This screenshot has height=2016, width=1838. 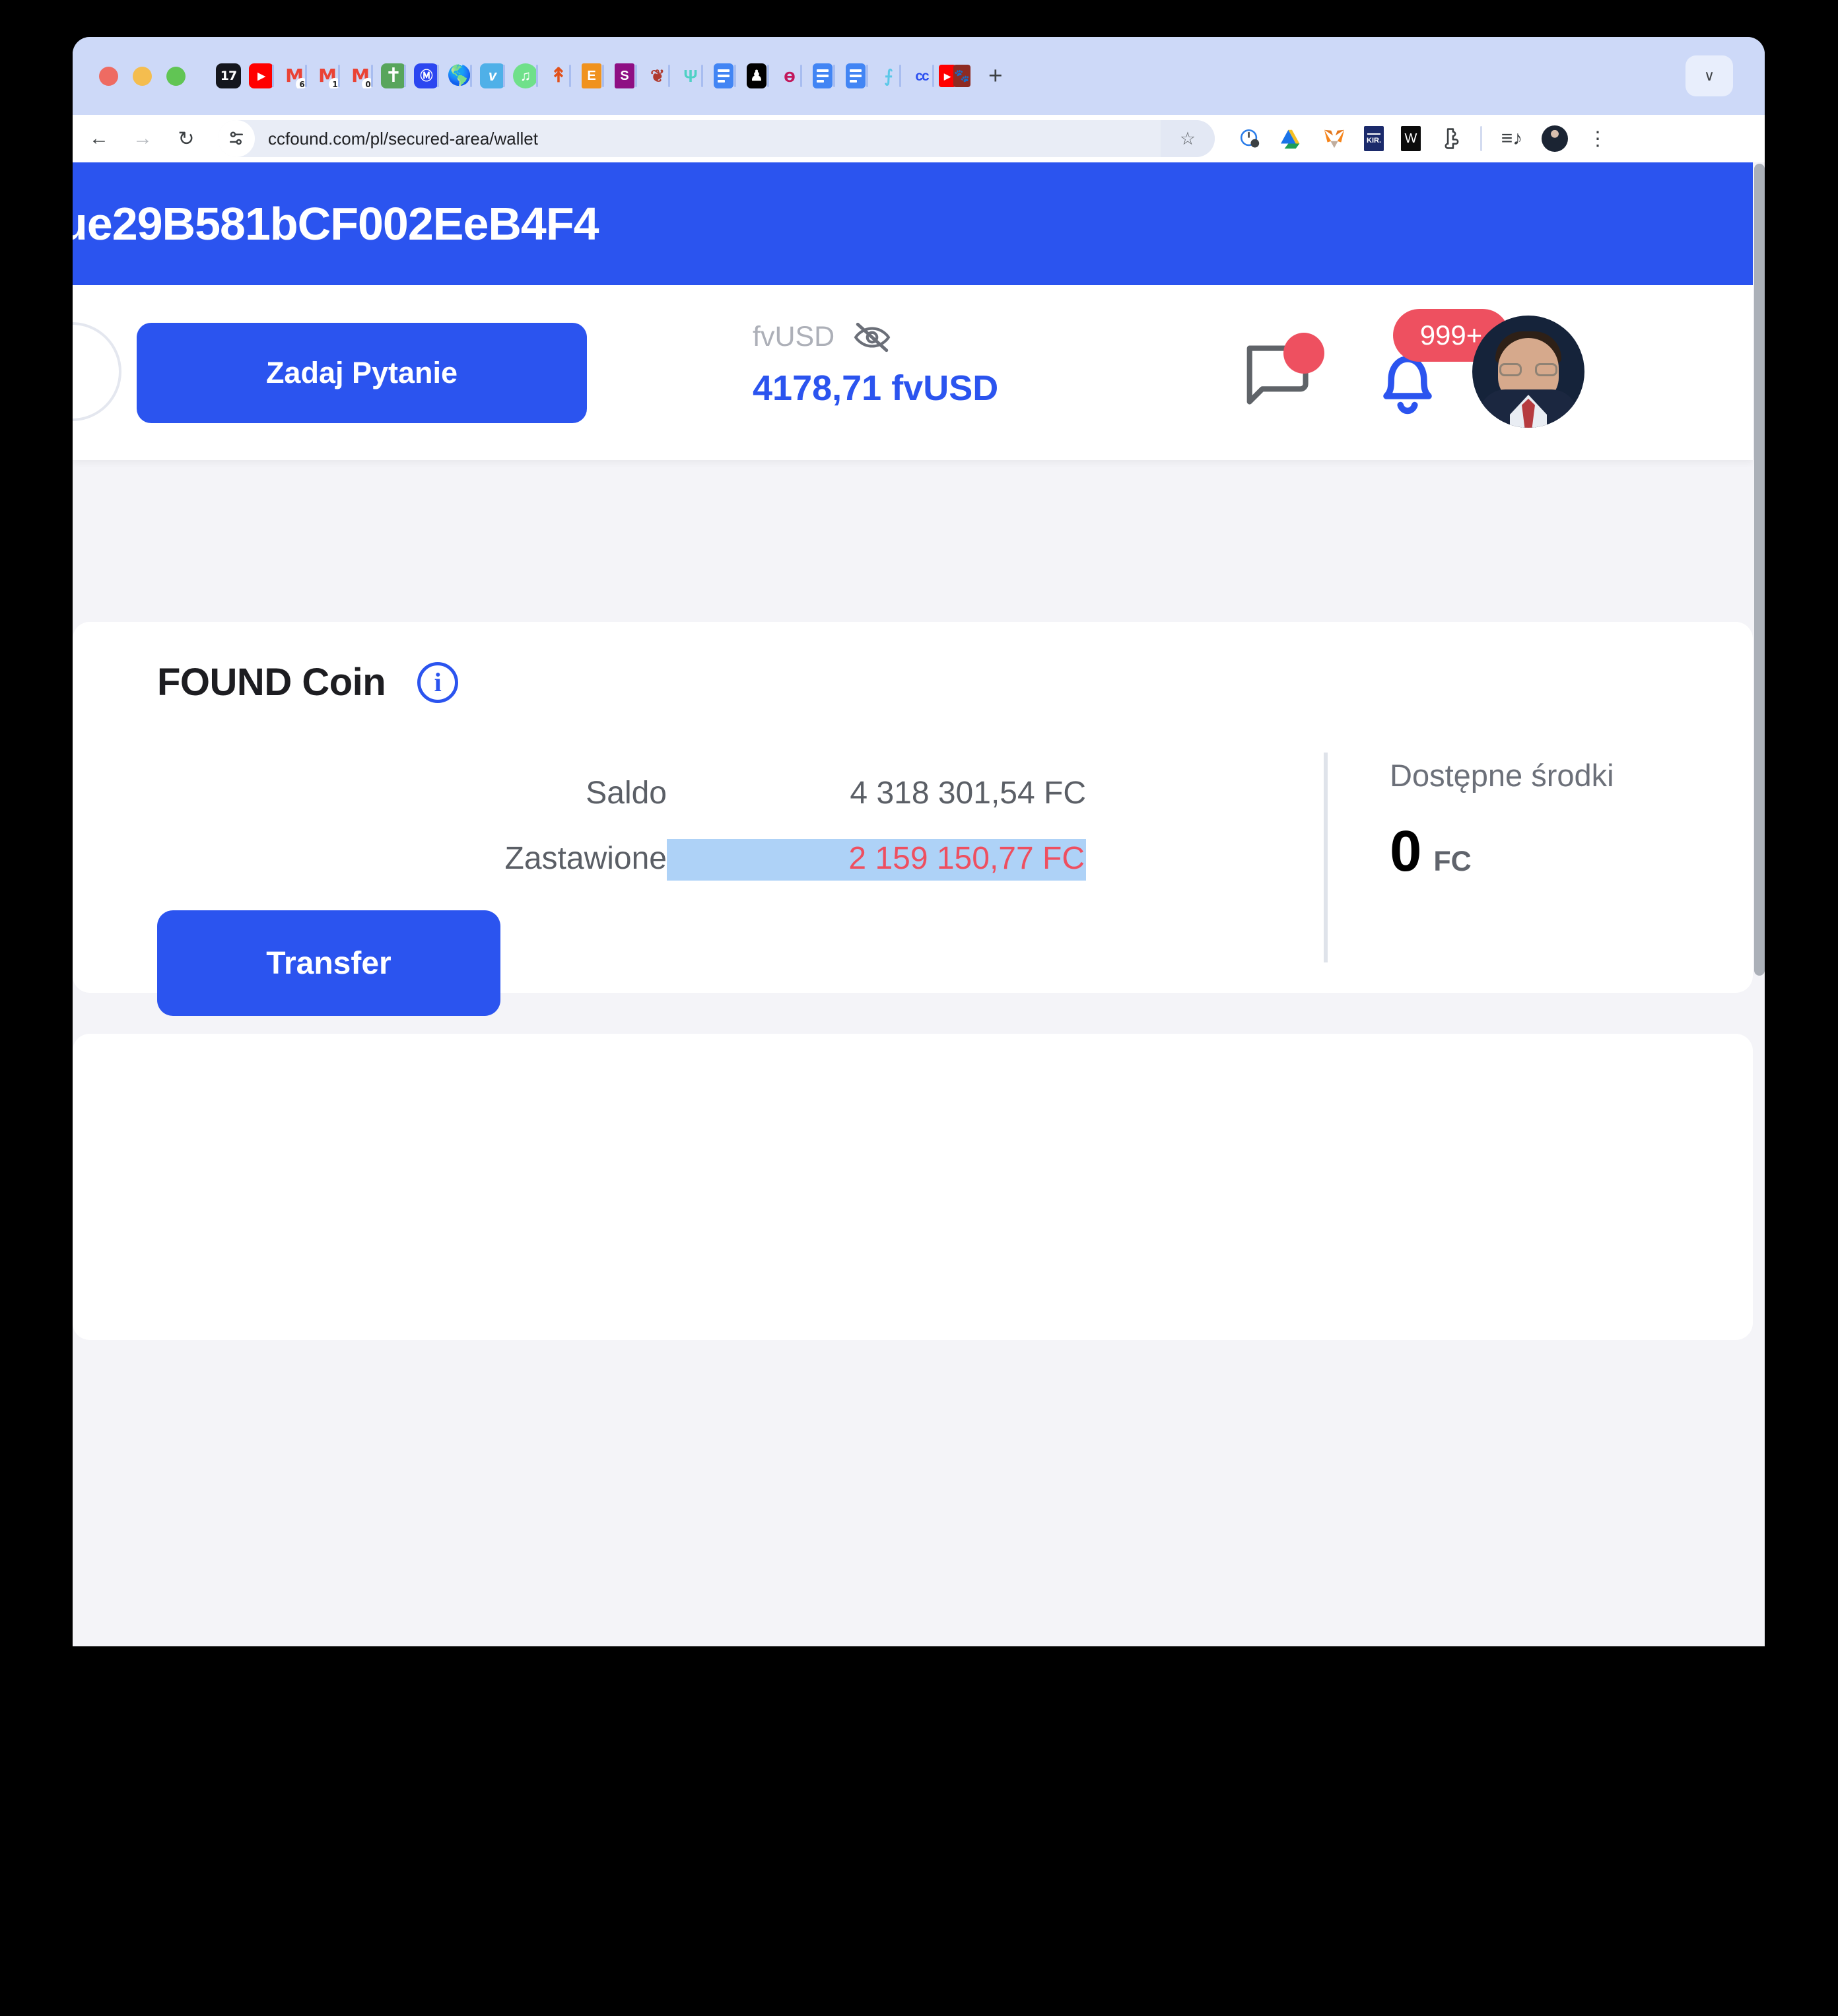 What do you see at coordinates (592, 75) in the screenshot?
I see `e-note-icon: E` at bounding box center [592, 75].